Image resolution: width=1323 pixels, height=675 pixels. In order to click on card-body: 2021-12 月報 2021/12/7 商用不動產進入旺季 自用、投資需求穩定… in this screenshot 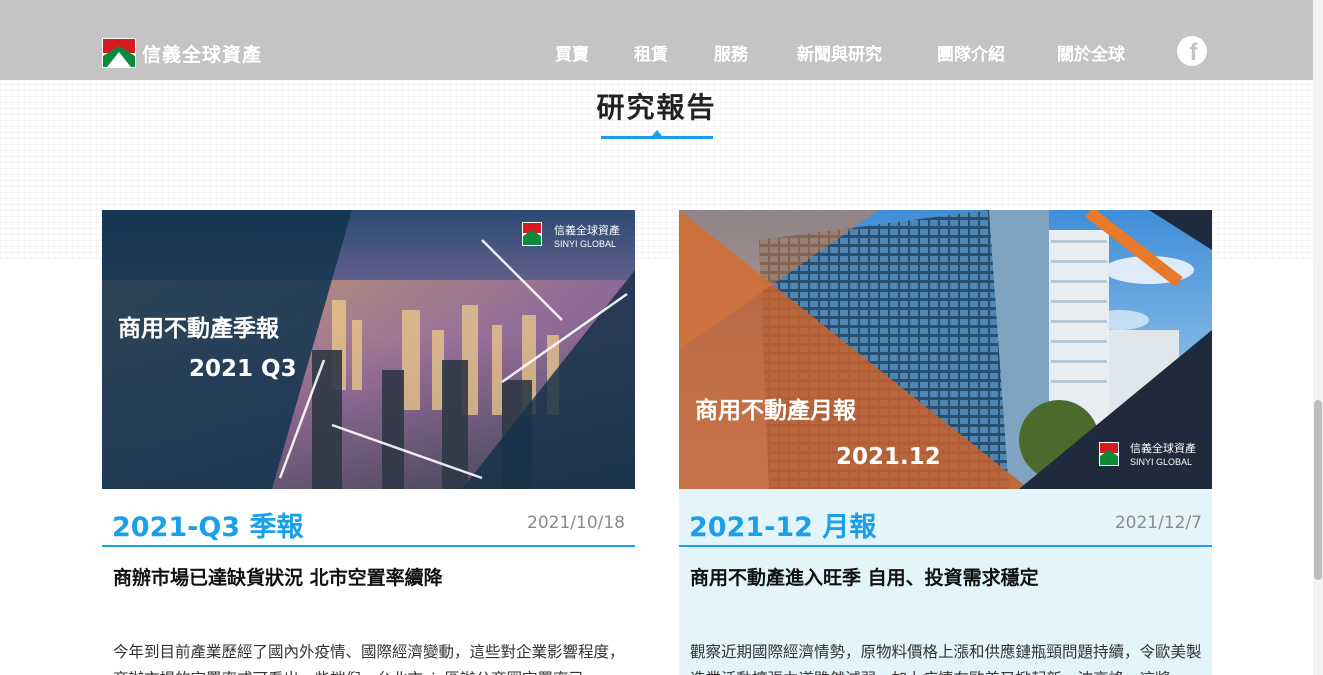, I will do `click(945, 582)`.